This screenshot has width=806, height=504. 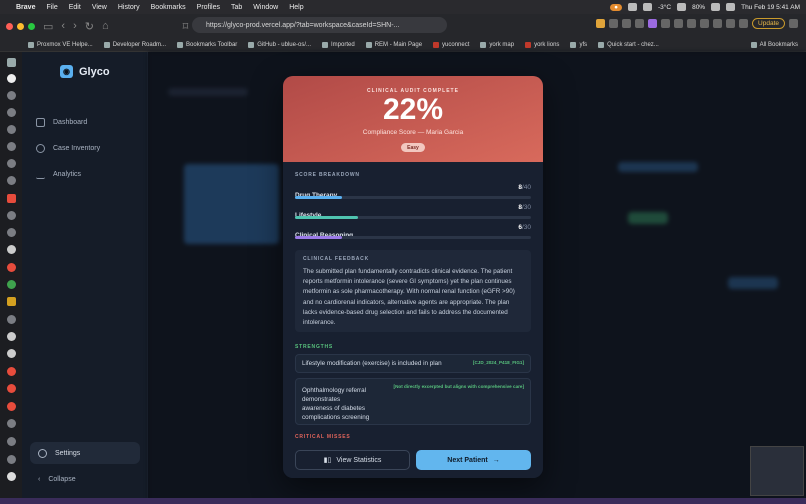 What do you see at coordinates (208, 7) in the screenshot?
I see `menu-profiles: Profiles` at bounding box center [208, 7].